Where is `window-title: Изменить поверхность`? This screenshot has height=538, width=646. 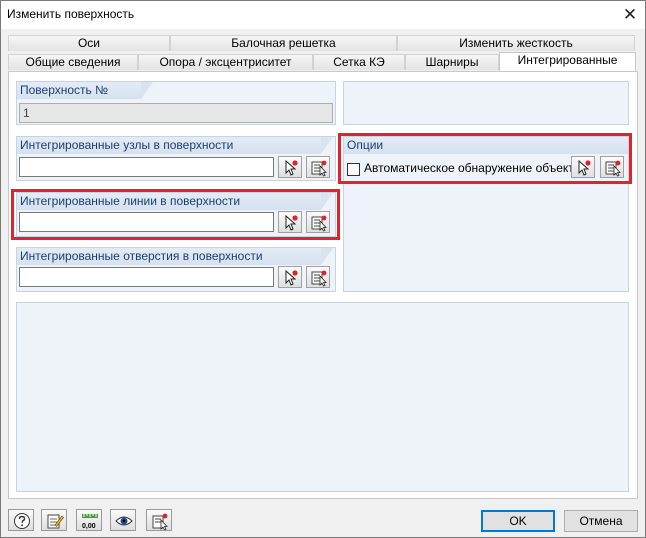
window-title: Изменить поверхность is located at coordinates (71, 14).